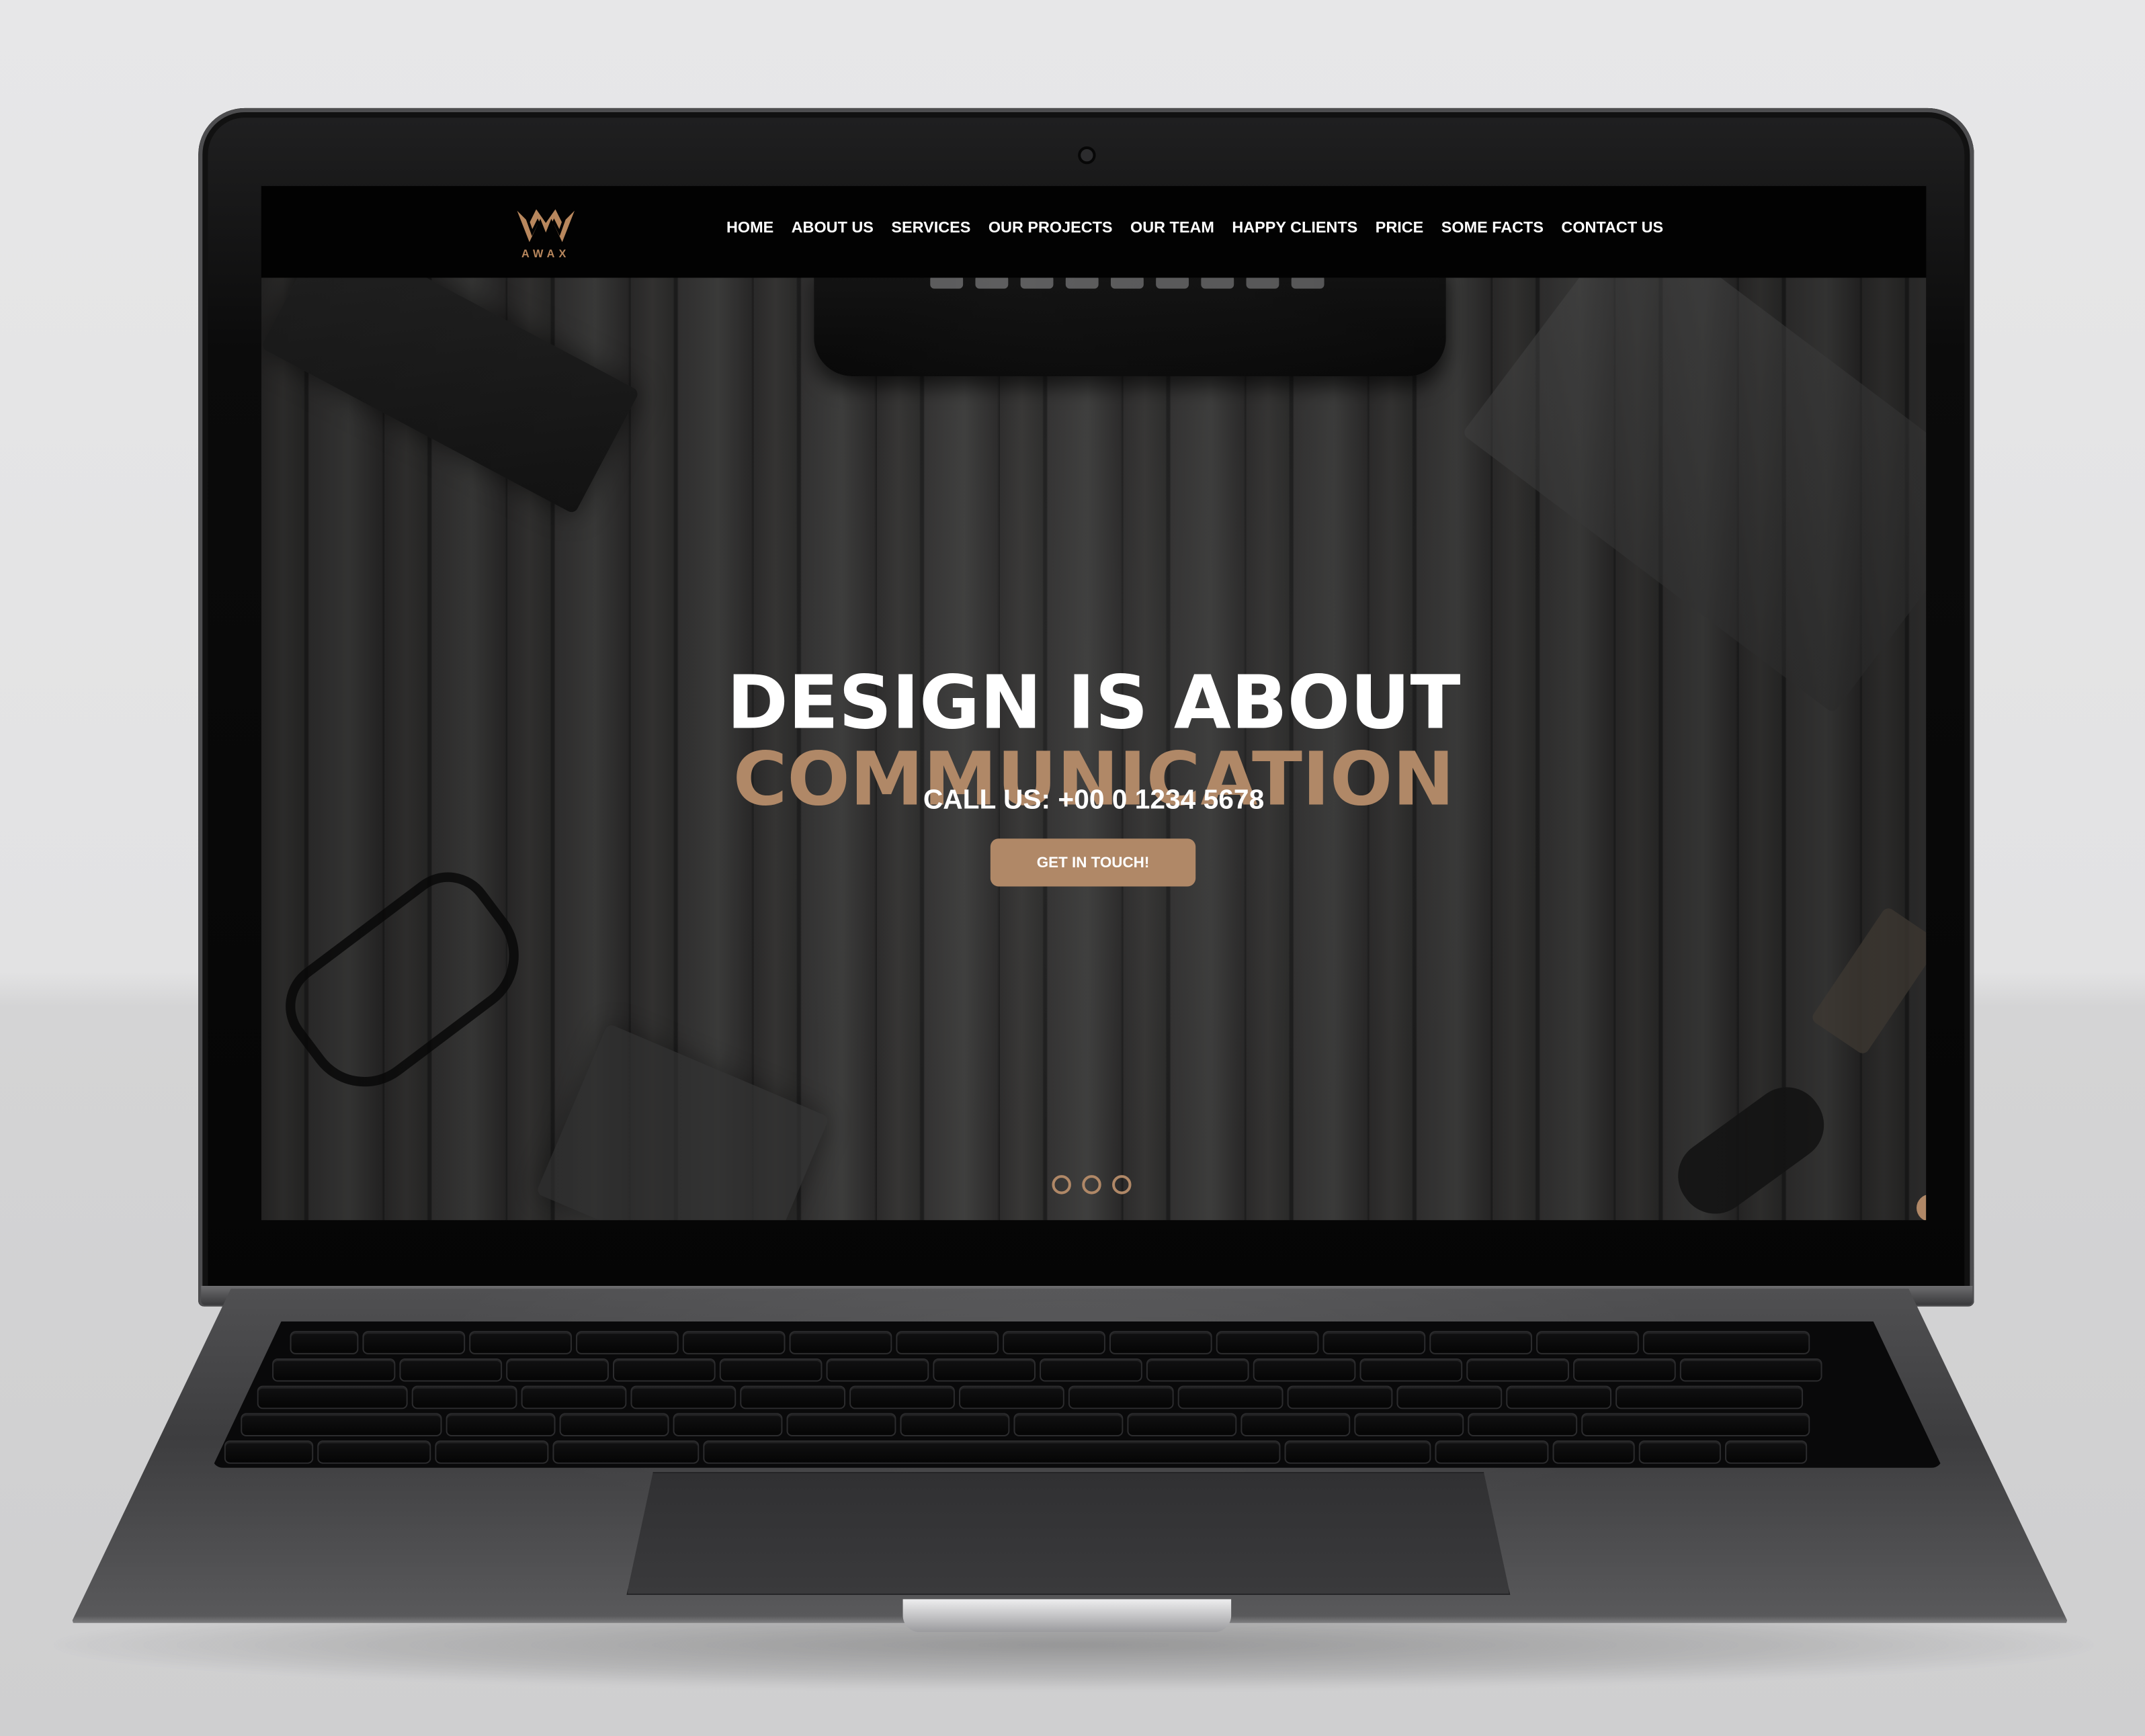  I want to click on awax-crown-logo-icon, so click(546, 226).